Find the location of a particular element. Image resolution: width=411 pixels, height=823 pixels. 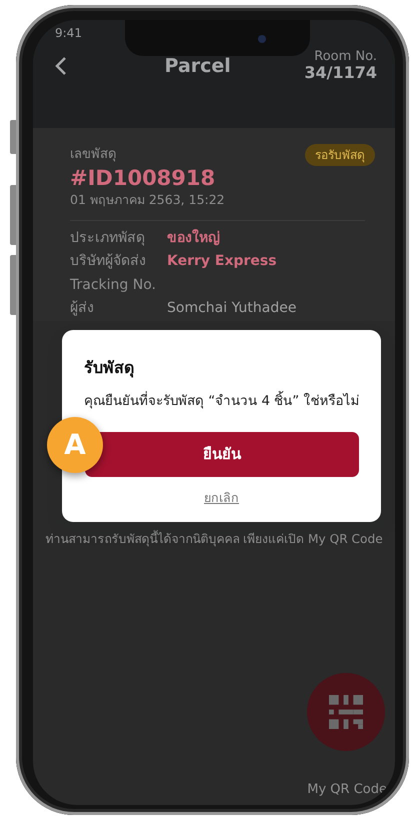

page-title: Parcel is located at coordinates (197, 66).